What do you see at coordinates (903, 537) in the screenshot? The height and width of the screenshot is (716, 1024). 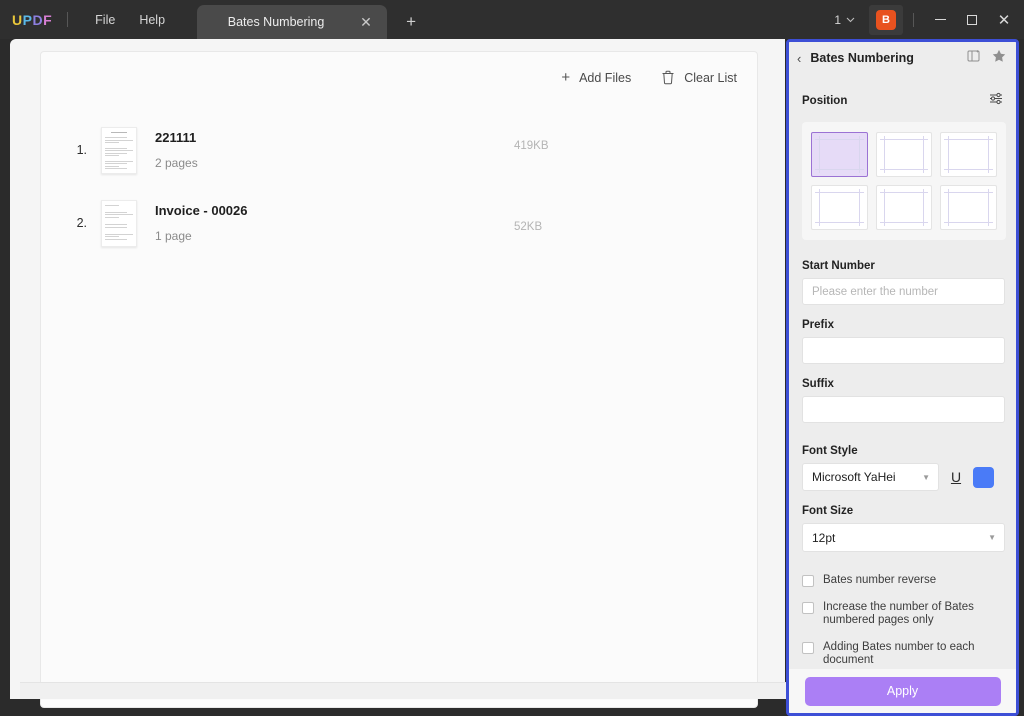 I see `font-size-select: 12pt ▼` at bounding box center [903, 537].